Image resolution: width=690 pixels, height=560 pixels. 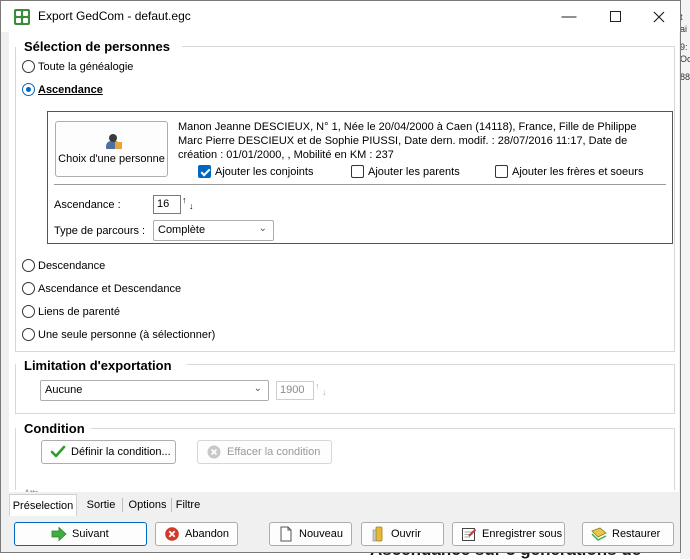 I want to click on background-text: t, so click(x=681, y=17).